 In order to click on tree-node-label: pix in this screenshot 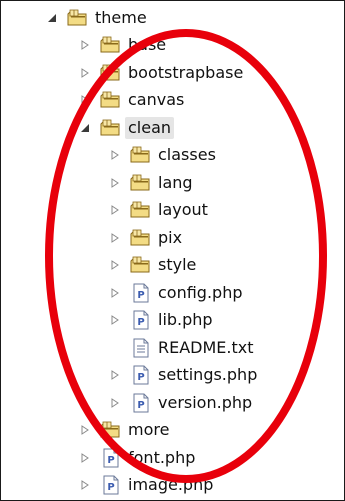, I will do `click(170, 237)`.